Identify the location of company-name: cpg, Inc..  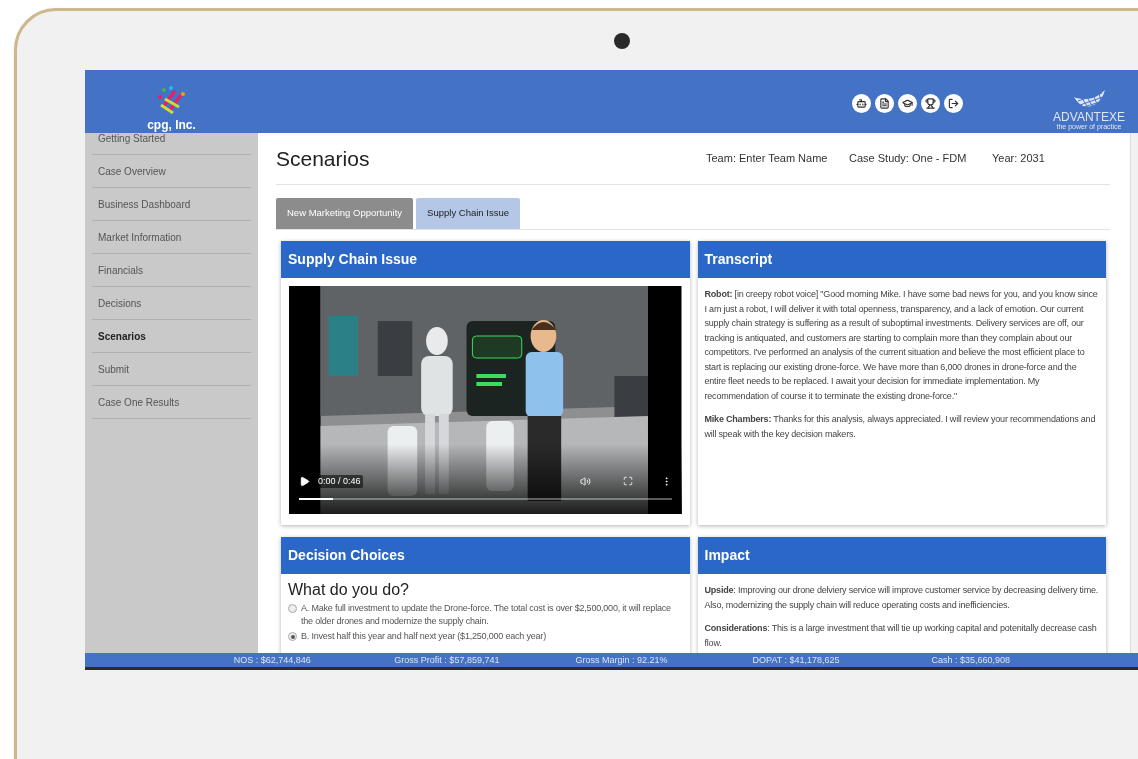
(171, 125).